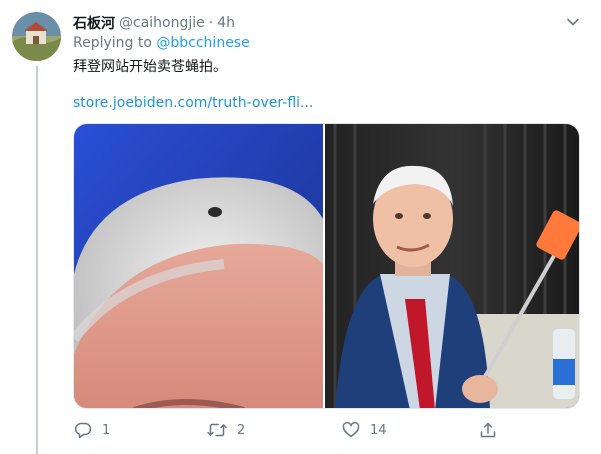  What do you see at coordinates (112, 43) in the screenshot?
I see `replying-label: Replying to` at bounding box center [112, 43].